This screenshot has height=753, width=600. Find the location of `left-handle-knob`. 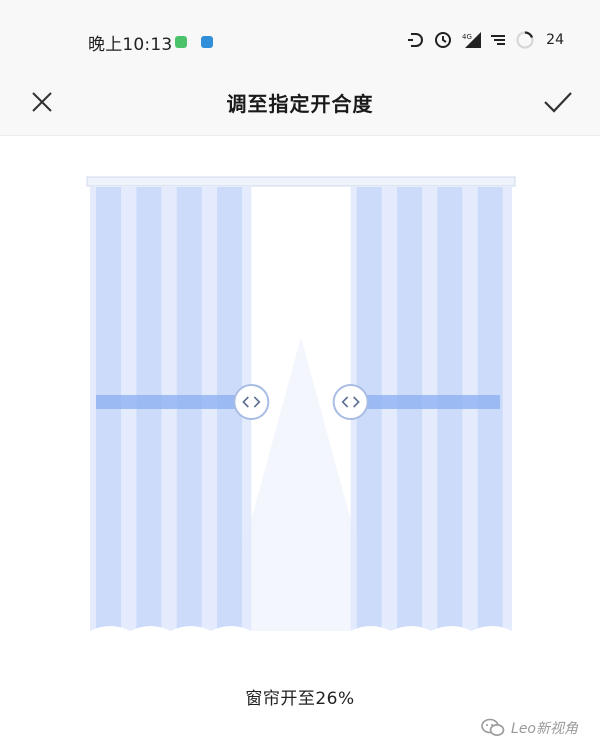

left-handle-knob is located at coordinates (251, 402).